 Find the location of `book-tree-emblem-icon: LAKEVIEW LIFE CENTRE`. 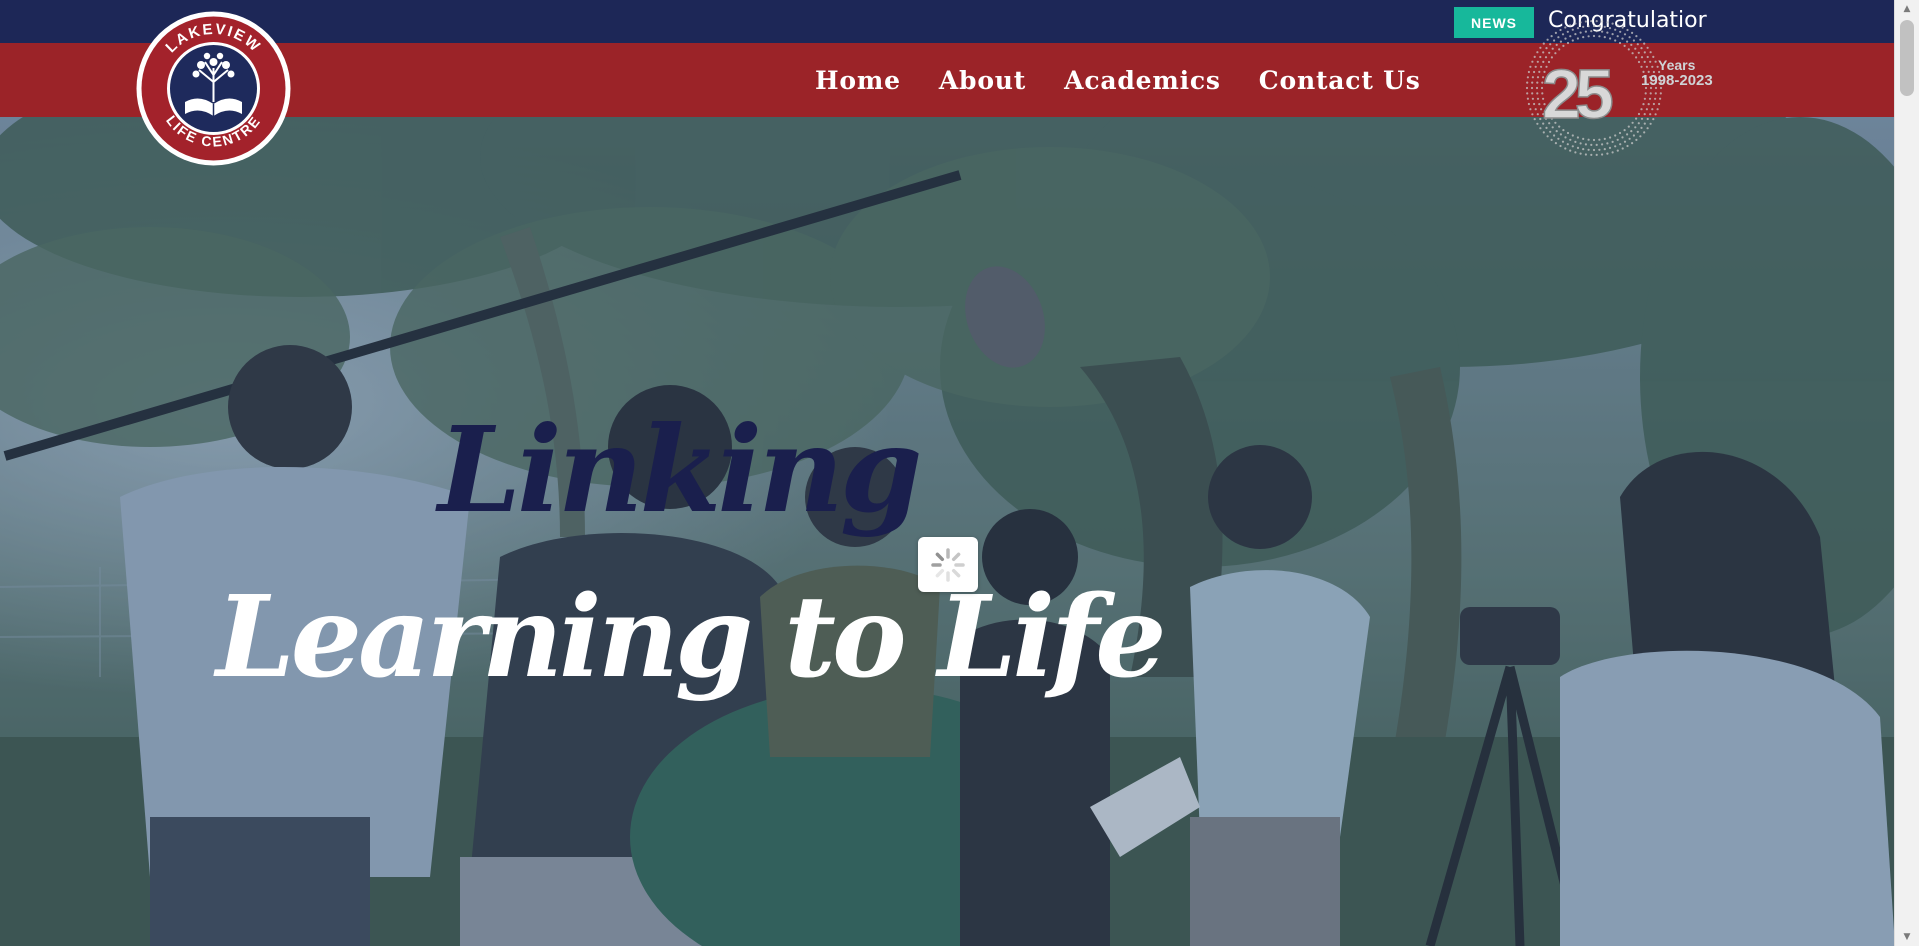

book-tree-emblem-icon: LAKEVIEW LIFE CENTRE is located at coordinates (213, 88).